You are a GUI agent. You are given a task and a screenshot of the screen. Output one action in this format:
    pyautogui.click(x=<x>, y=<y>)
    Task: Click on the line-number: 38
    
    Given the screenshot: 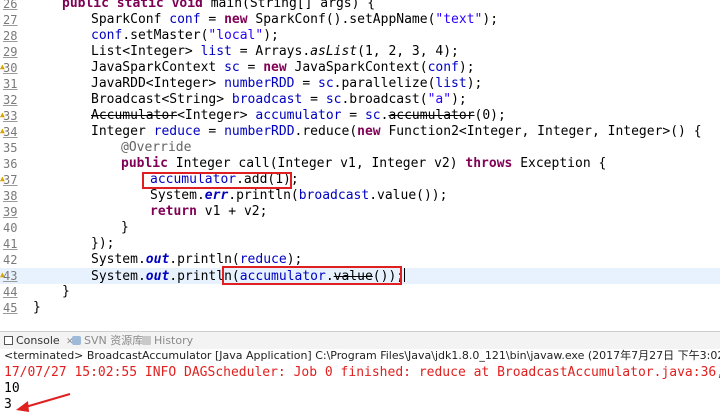 What is the action you would take?
    pyautogui.click(x=10, y=196)
    